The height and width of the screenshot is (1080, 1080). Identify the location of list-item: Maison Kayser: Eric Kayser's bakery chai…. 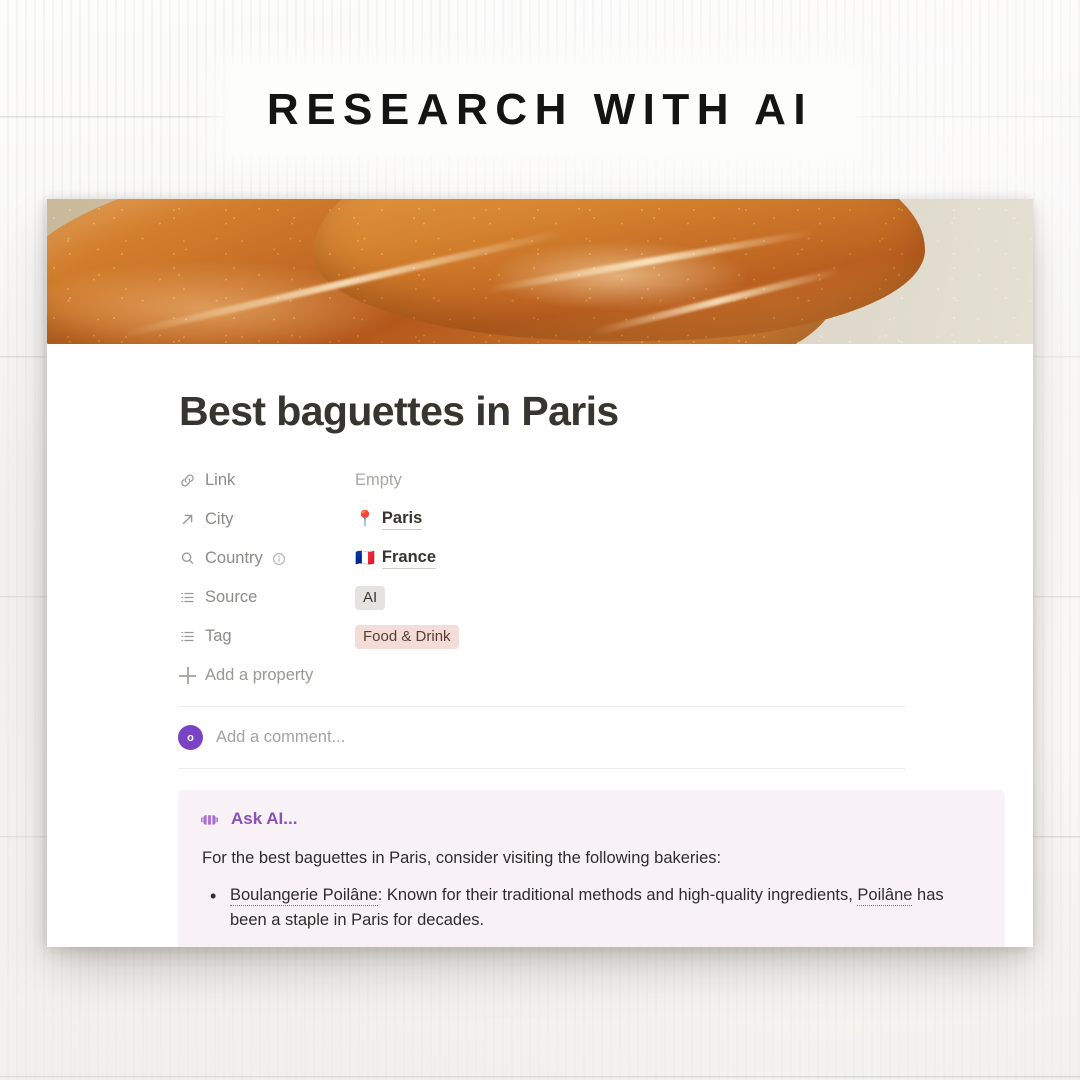
(591, 945).